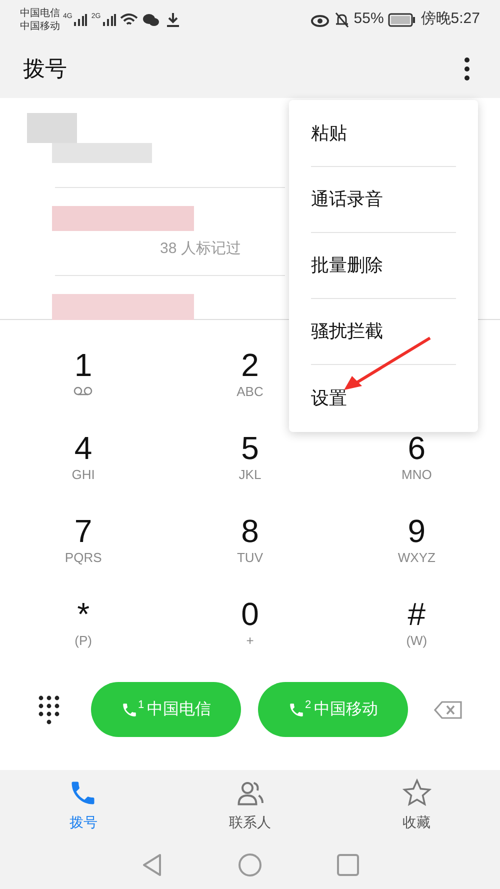 This screenshot has width=500, height=889. I want to click on backspace-icon, so click(448, 709).